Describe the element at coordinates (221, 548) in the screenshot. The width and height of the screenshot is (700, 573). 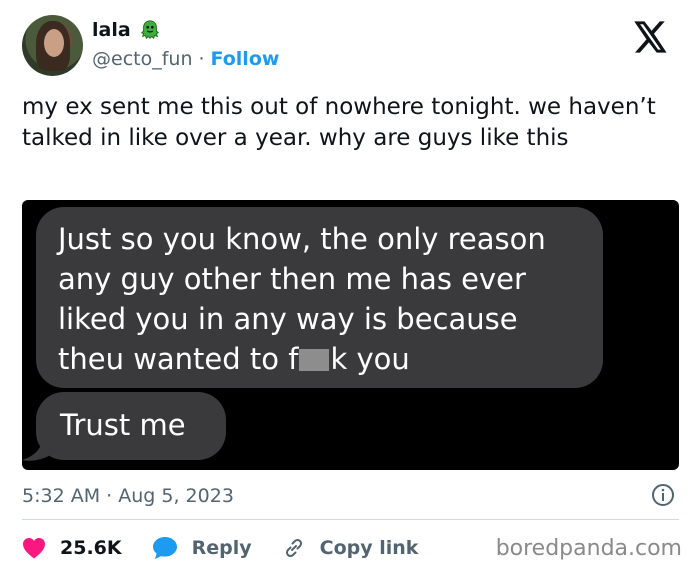
I see `reply-label: Reply` at that location.